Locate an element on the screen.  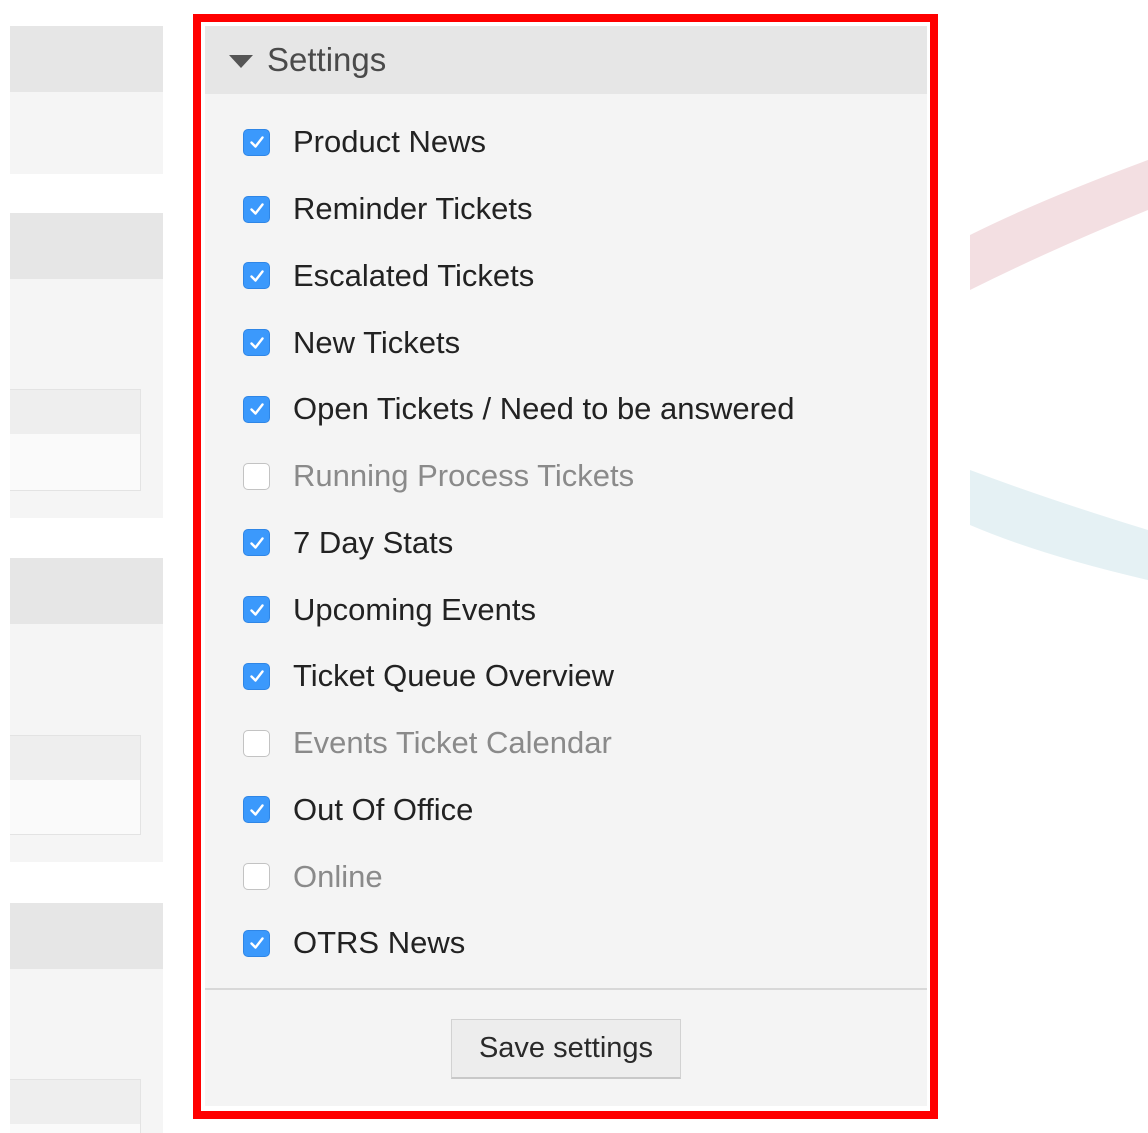
settings-option-label: Out Of Office is located at coordinates (383, 809).